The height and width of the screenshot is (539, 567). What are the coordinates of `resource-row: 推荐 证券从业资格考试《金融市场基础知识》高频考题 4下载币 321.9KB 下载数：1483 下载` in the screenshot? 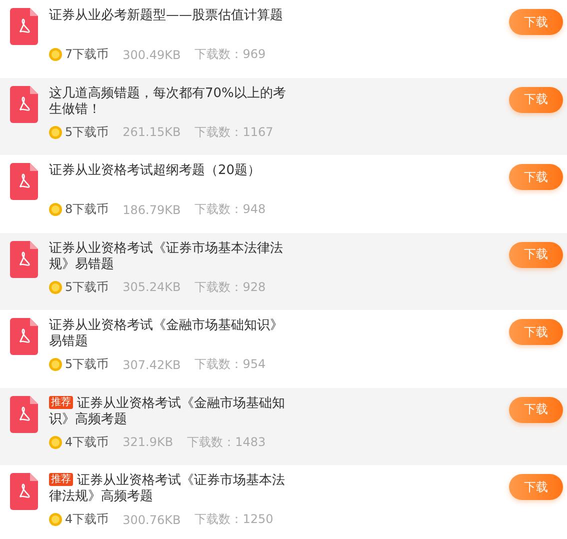 It's located at (283, 426).